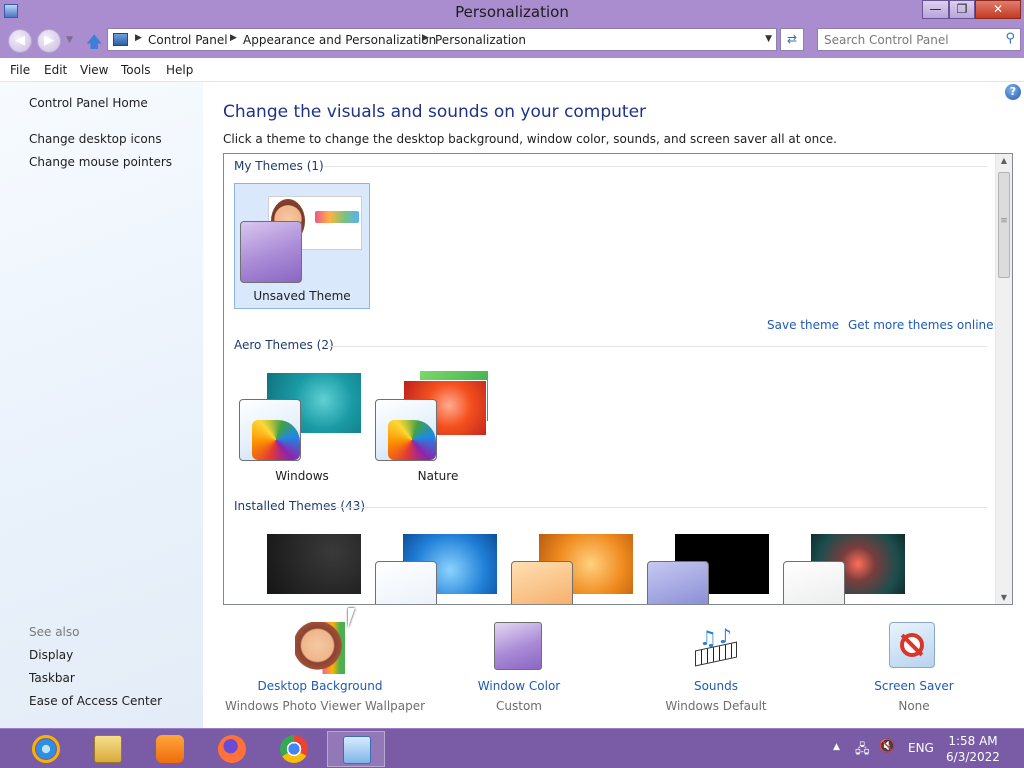 Image resolution: width=1024 pixels, height=768 pixels. What do you see at coordinates (69, 40) in the screenshot?
I see `recent-locations-dropdown: ▼` at bounding box center [69, 40].